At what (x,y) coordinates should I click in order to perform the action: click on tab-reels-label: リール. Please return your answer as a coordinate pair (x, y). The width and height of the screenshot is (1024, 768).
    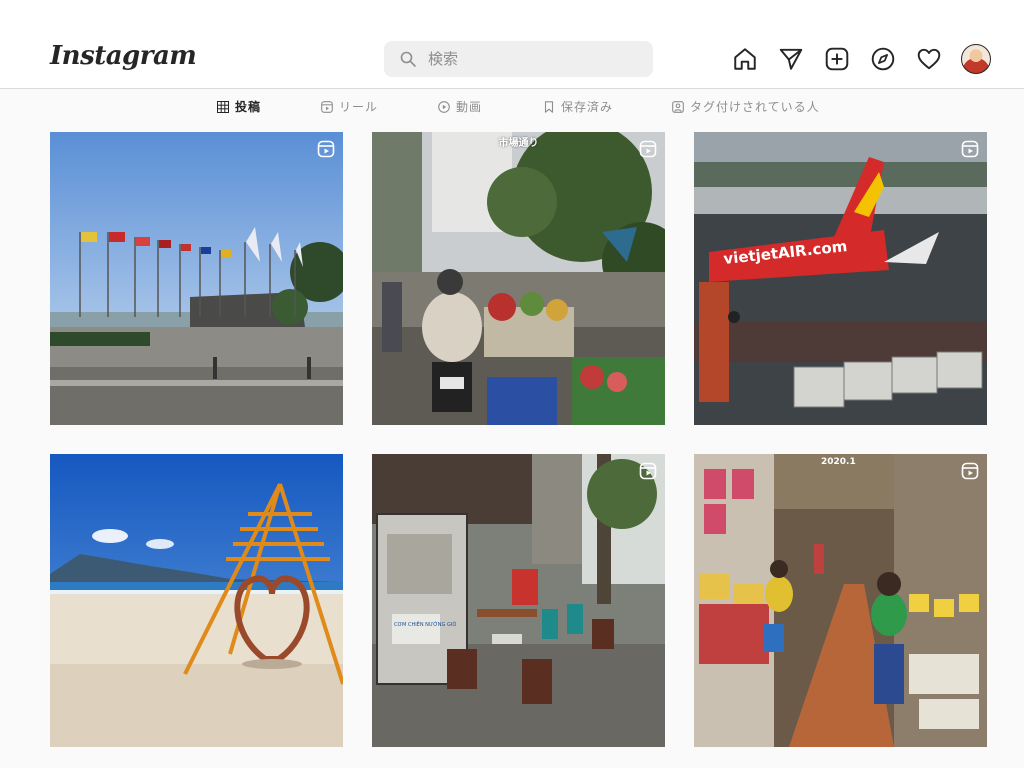
    Looking at the image, I should click on (359, 107).